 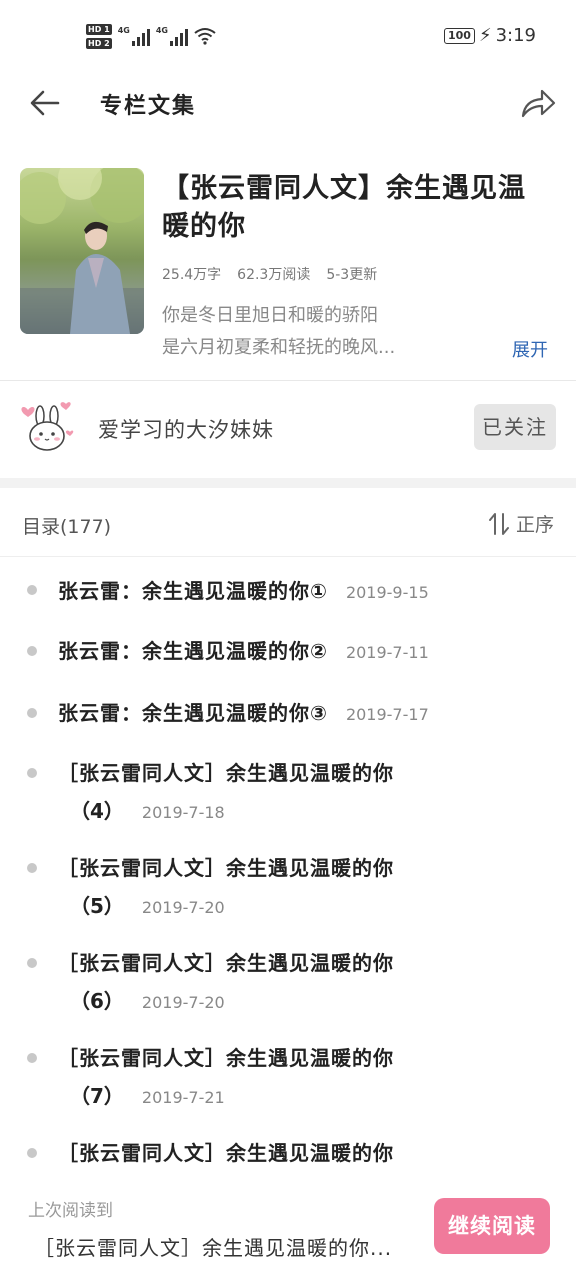 I want to click on chapter-date: 2019-7-17, so click(x=387, y=714).